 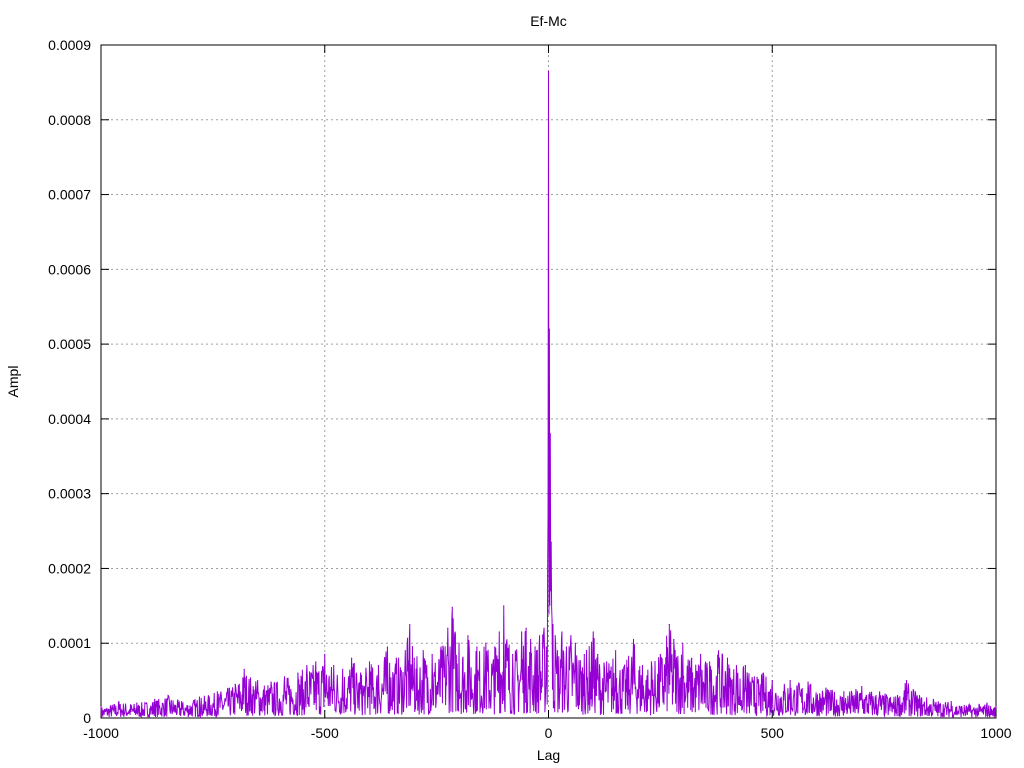 What do you see at coordinates (69, 643) in the screenshot?
I see `y-tick-label: 0.0001` at bounding box center [69, 643].